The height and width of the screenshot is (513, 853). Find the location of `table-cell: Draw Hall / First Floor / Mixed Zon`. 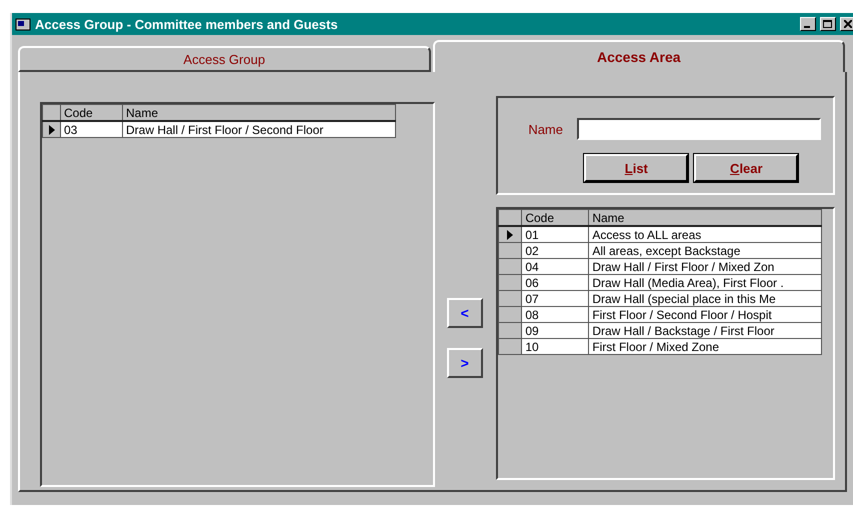

table-cell: Draw Hall / First Floor / Mixed Zon is located at coordinates (705, 266).